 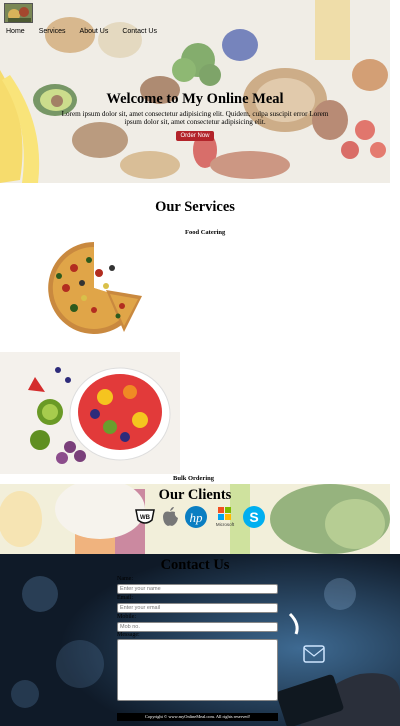 What do you see at coordinates (197, 589) in the screenshot?
I see `name-input` at bounding box center [197, 589].